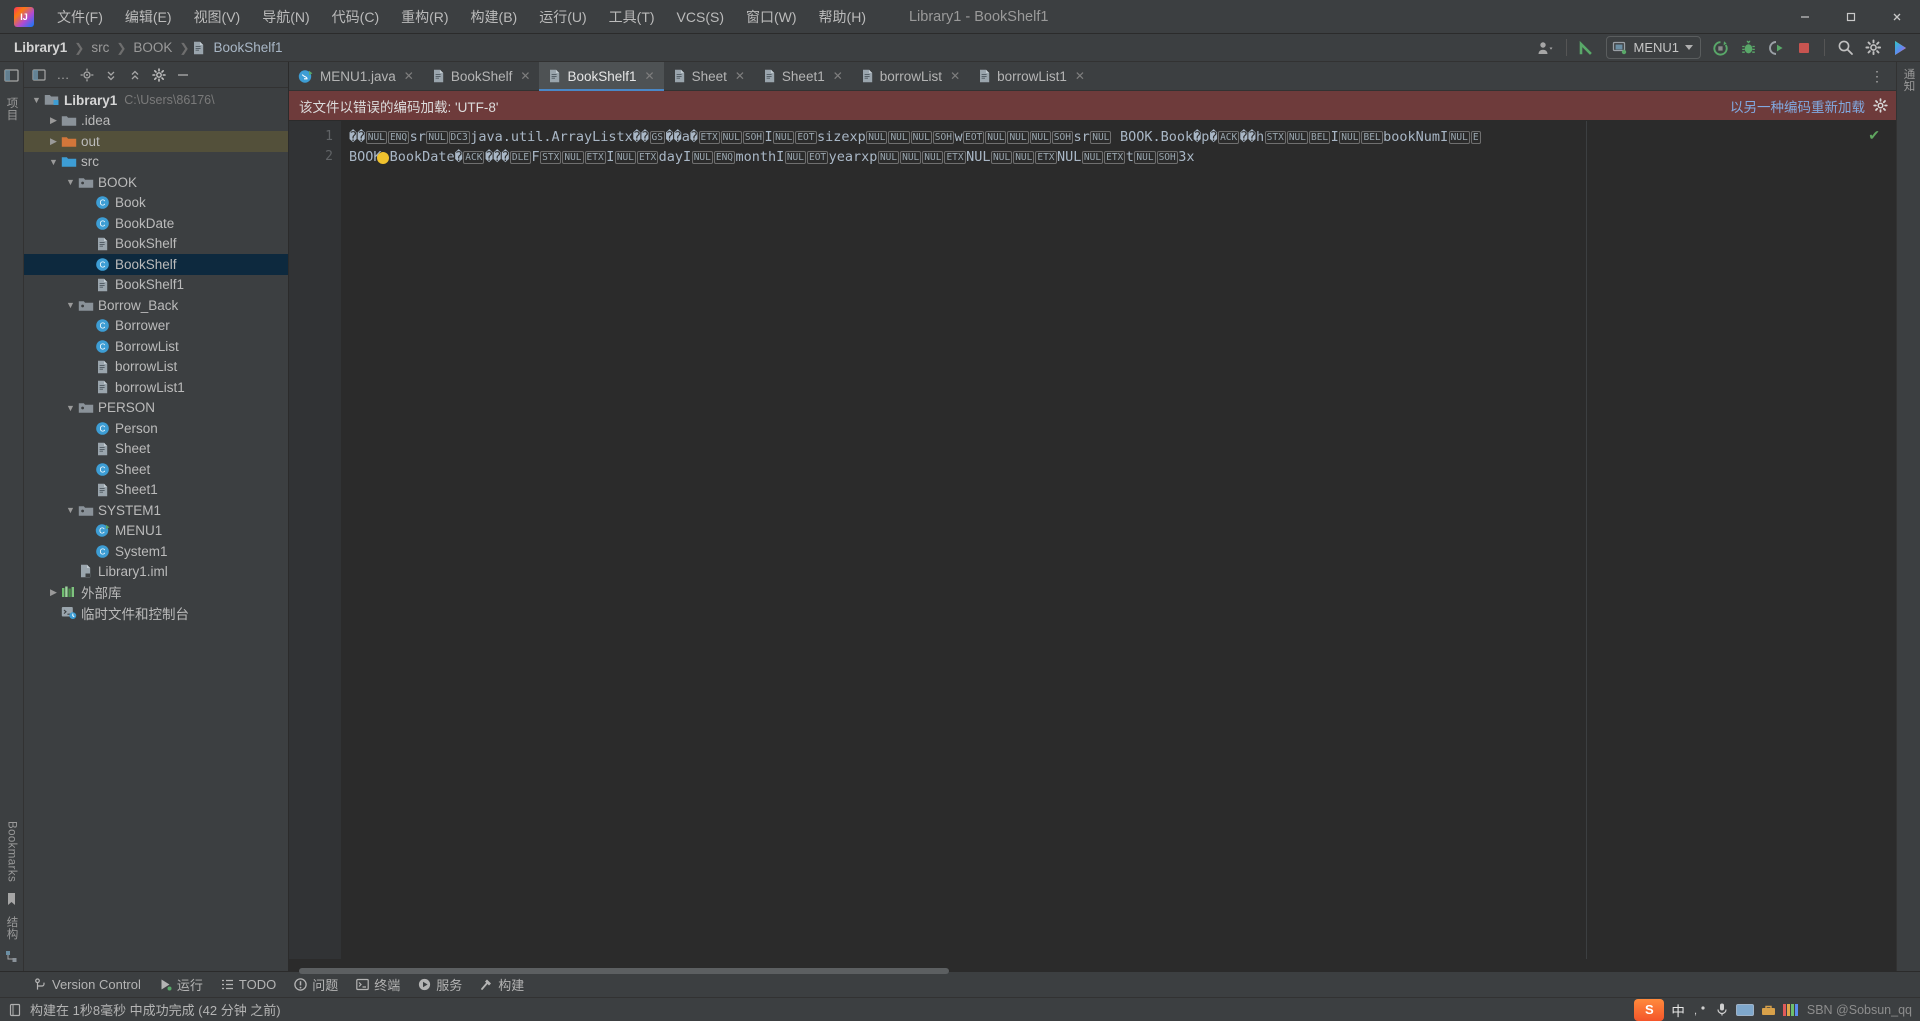 The image size is (1920, 1021). Describe the element at coordinates (1031, 76) in the screenshot. I see `editor-tab-borrowlist1: borrowList1 ✕` at that location.